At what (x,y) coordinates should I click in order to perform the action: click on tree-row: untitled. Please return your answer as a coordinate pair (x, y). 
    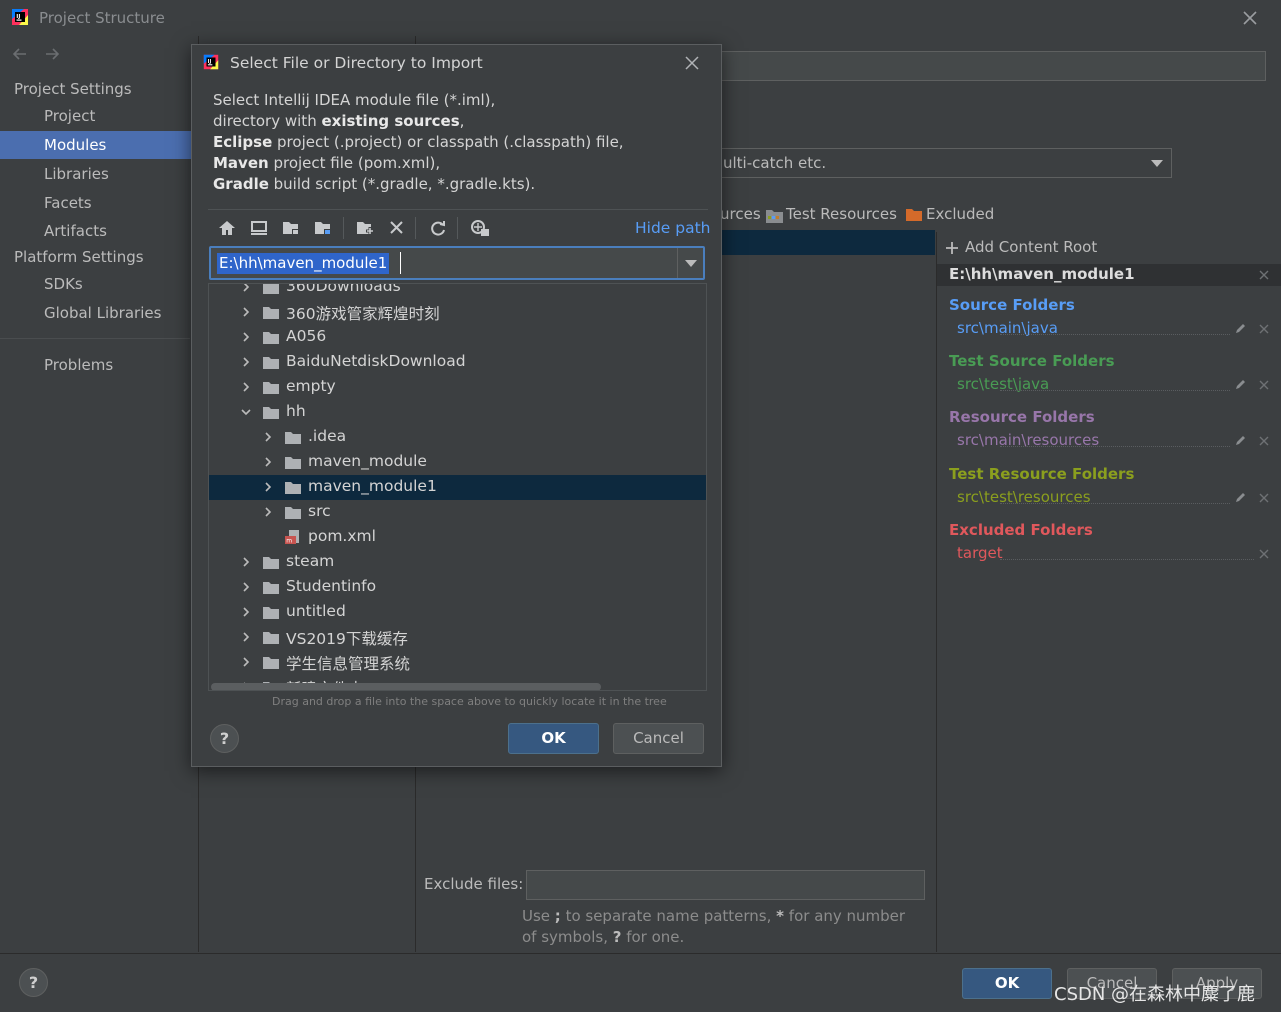
    Looking at the image, I should click on (457, 612).